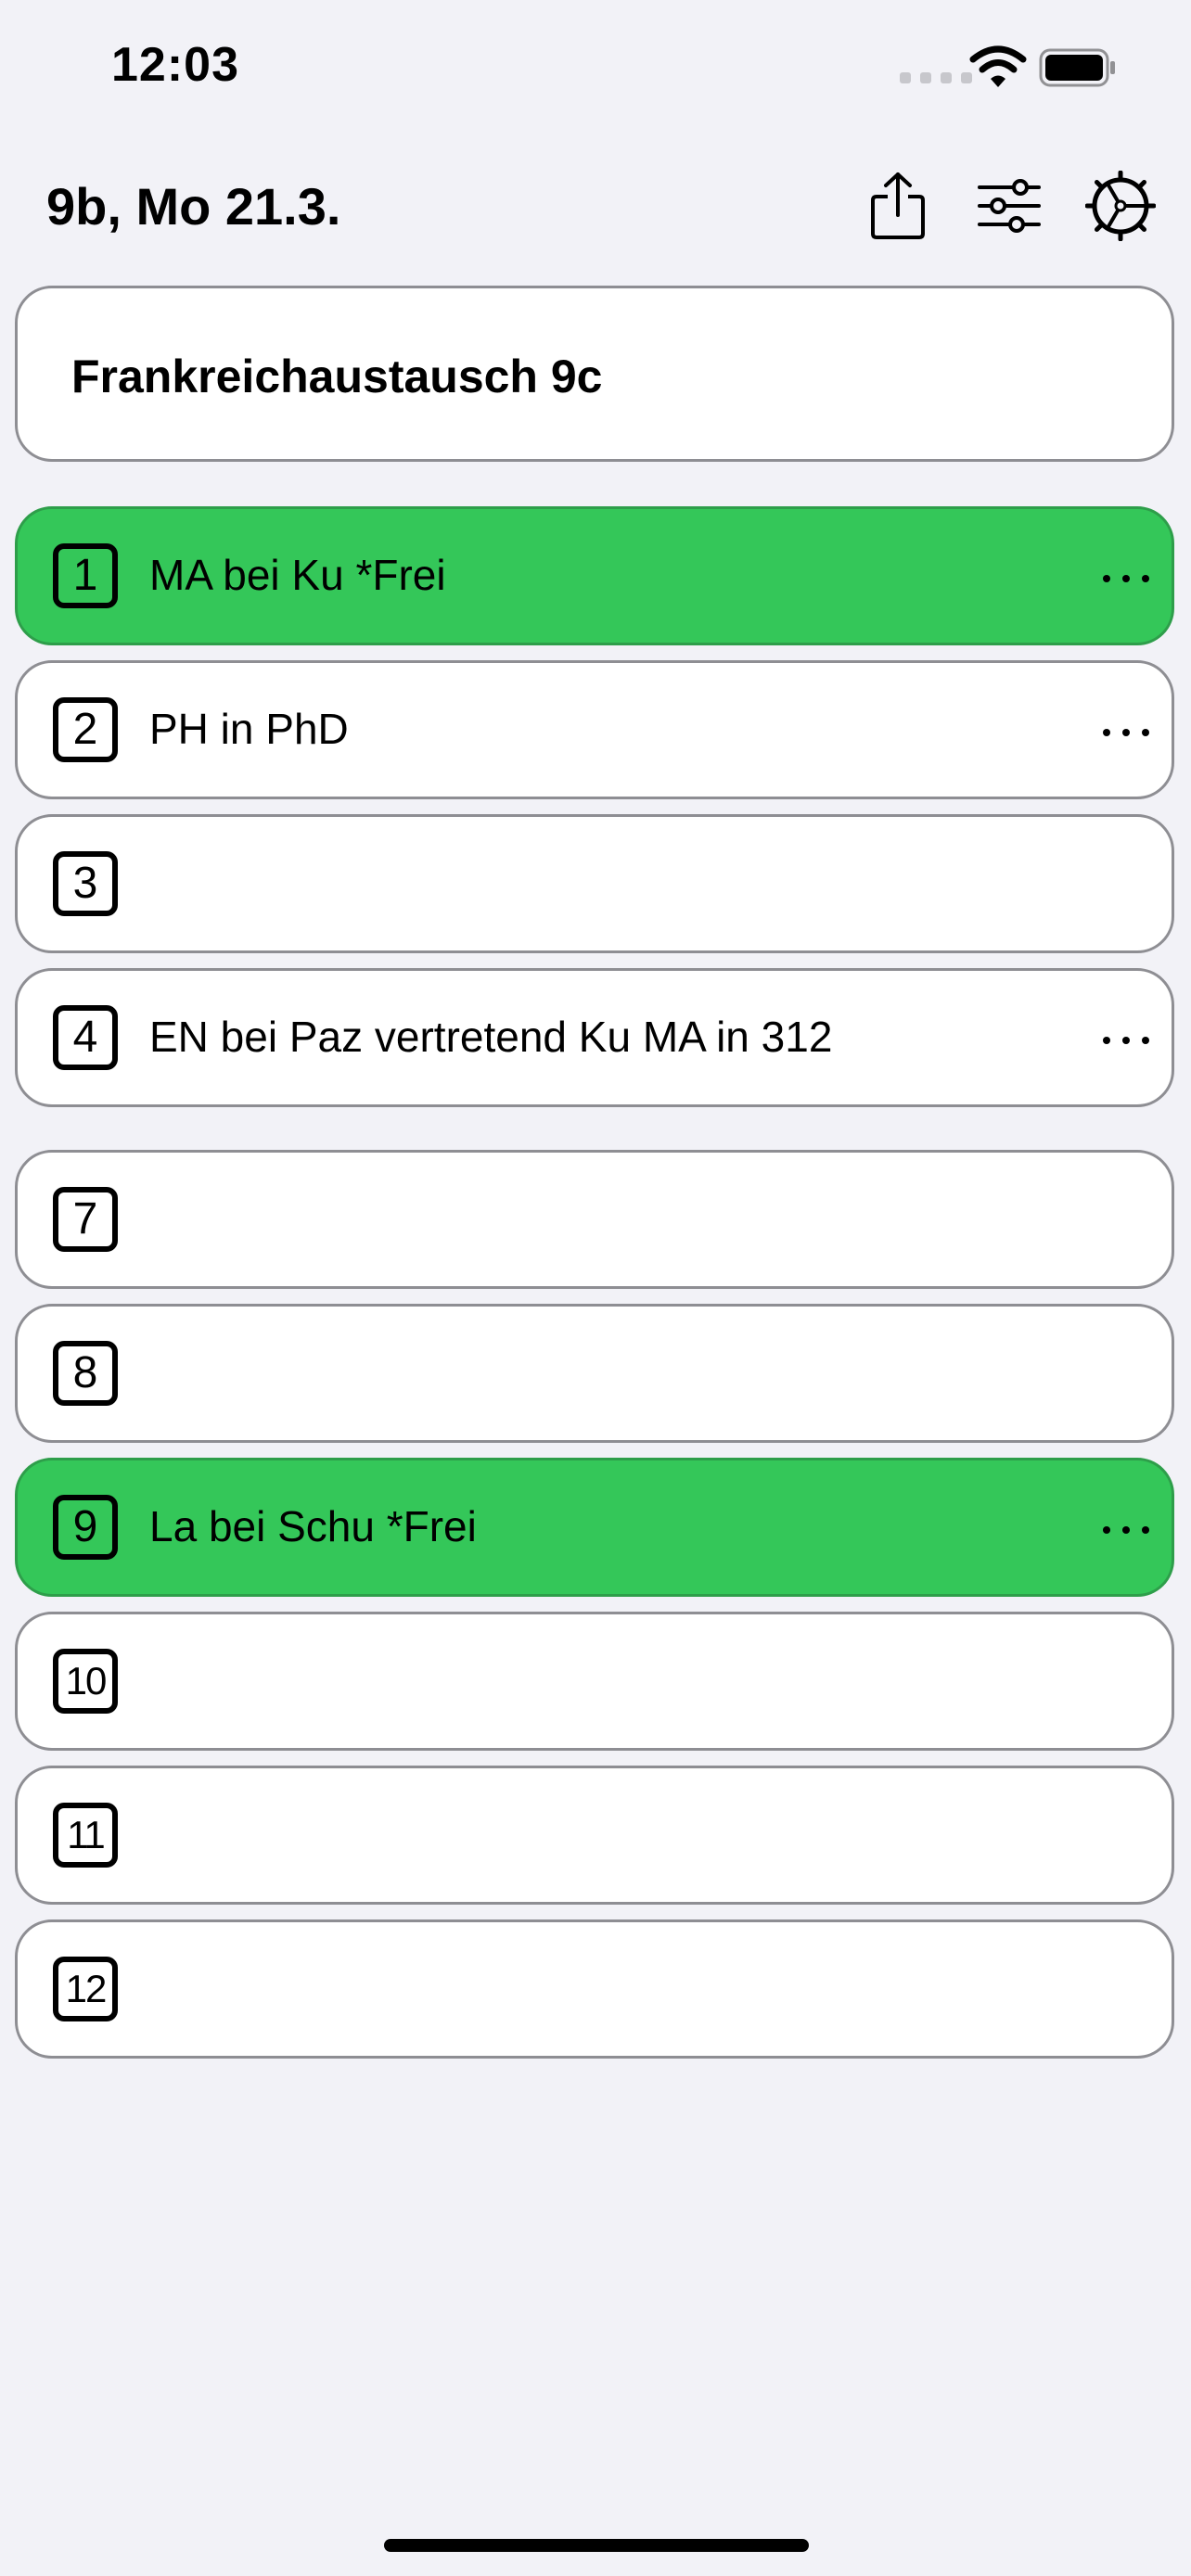  I want to click on filter-sliders-icon, so click(1010, 206).